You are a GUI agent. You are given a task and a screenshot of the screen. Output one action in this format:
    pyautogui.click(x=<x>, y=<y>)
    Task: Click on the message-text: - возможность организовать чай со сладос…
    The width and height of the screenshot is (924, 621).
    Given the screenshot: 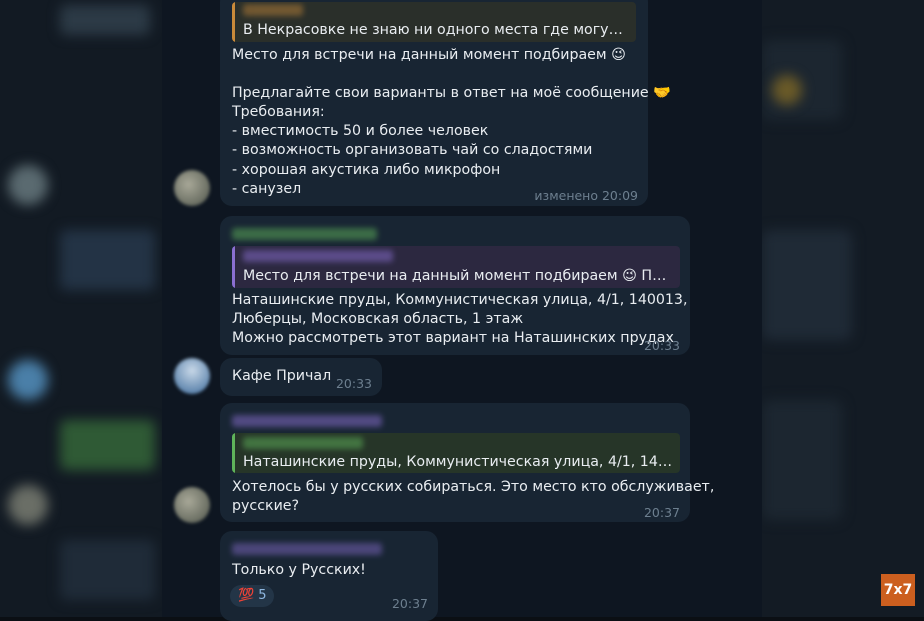 What is the action you would take?
    pyautogui.click(x=412, y=150)
    